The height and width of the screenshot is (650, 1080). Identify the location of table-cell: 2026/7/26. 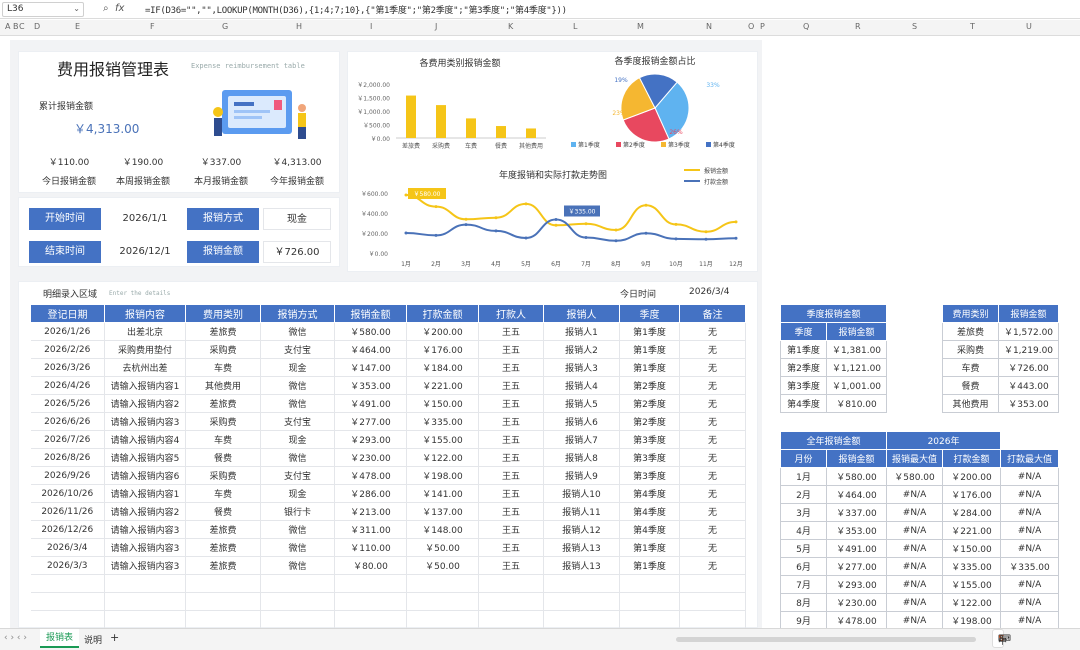
(67, 439).